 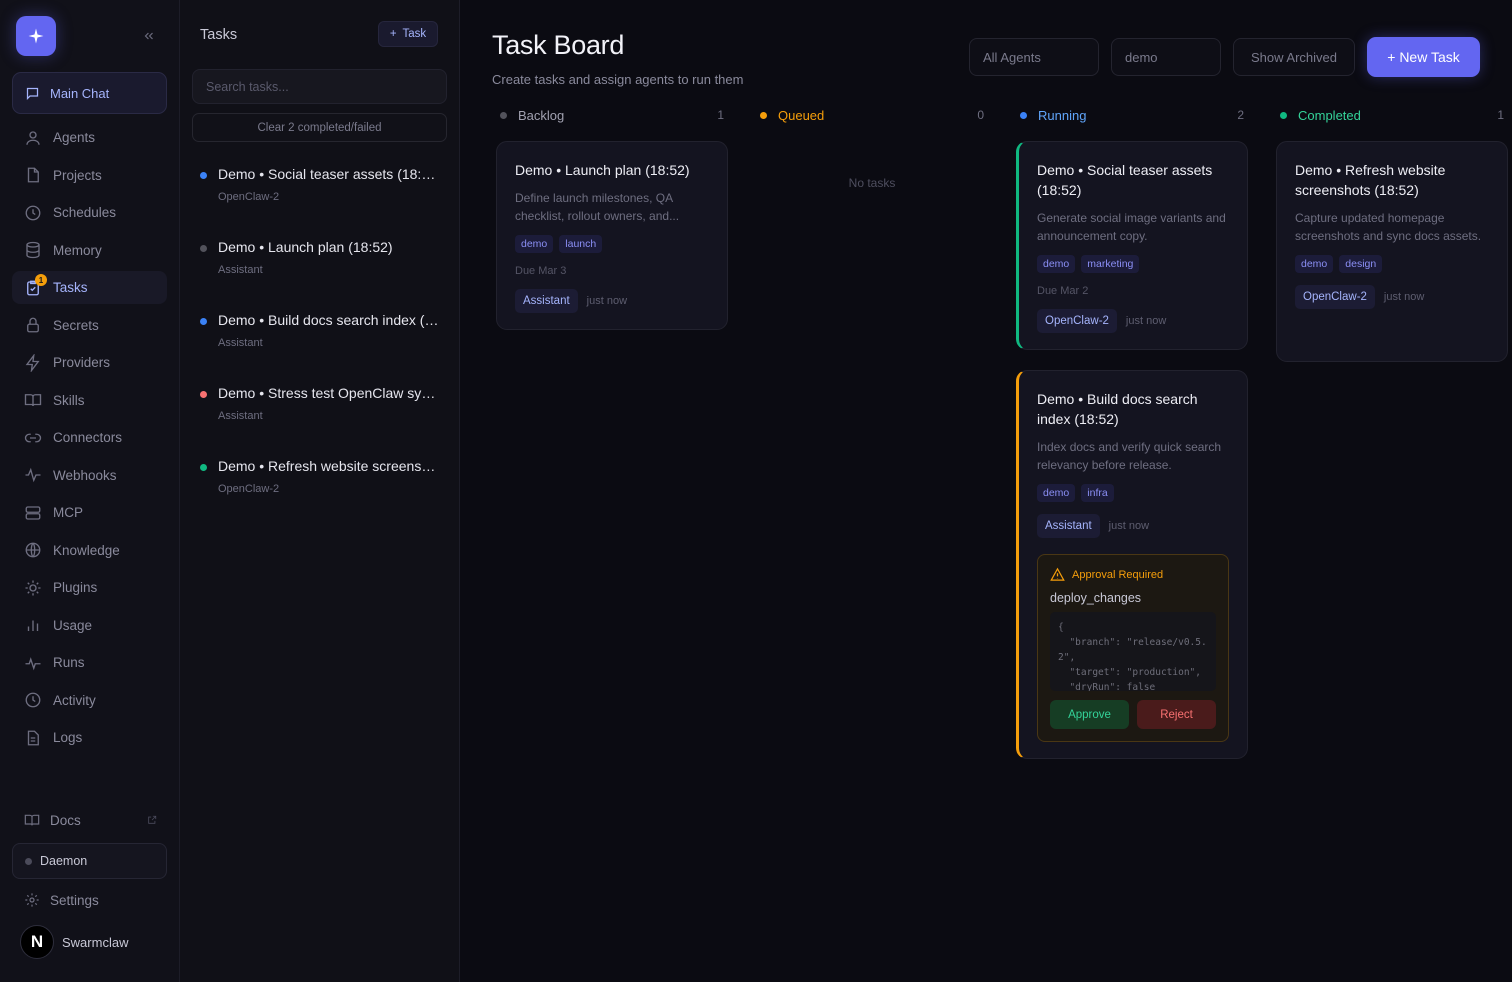 I want to click on empty-column-text: No tasks, so click(x=872, y=183).